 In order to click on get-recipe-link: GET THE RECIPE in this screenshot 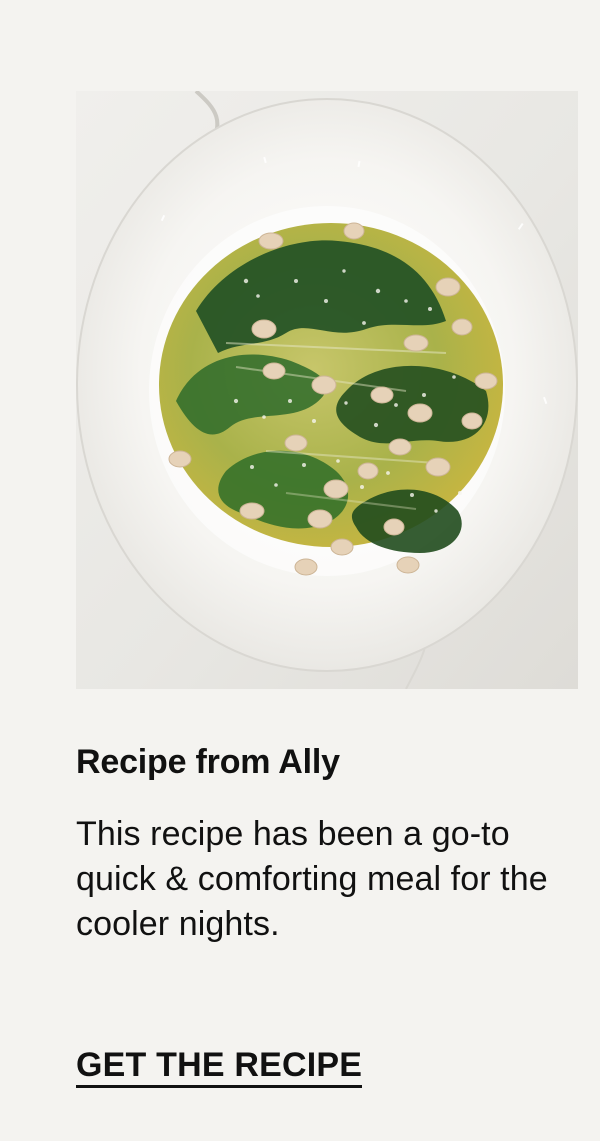, I will do `click(219, 1066)`.